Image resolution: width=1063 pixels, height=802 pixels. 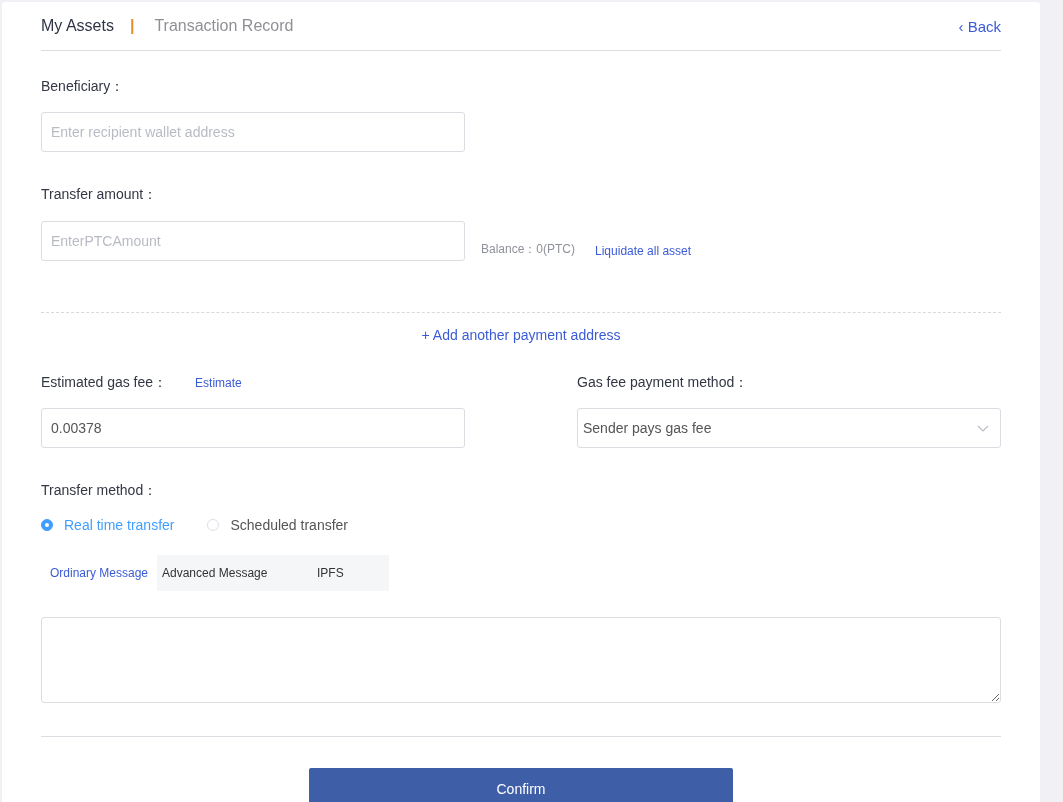 I want to click on message-field, so click(x=521, y=660).